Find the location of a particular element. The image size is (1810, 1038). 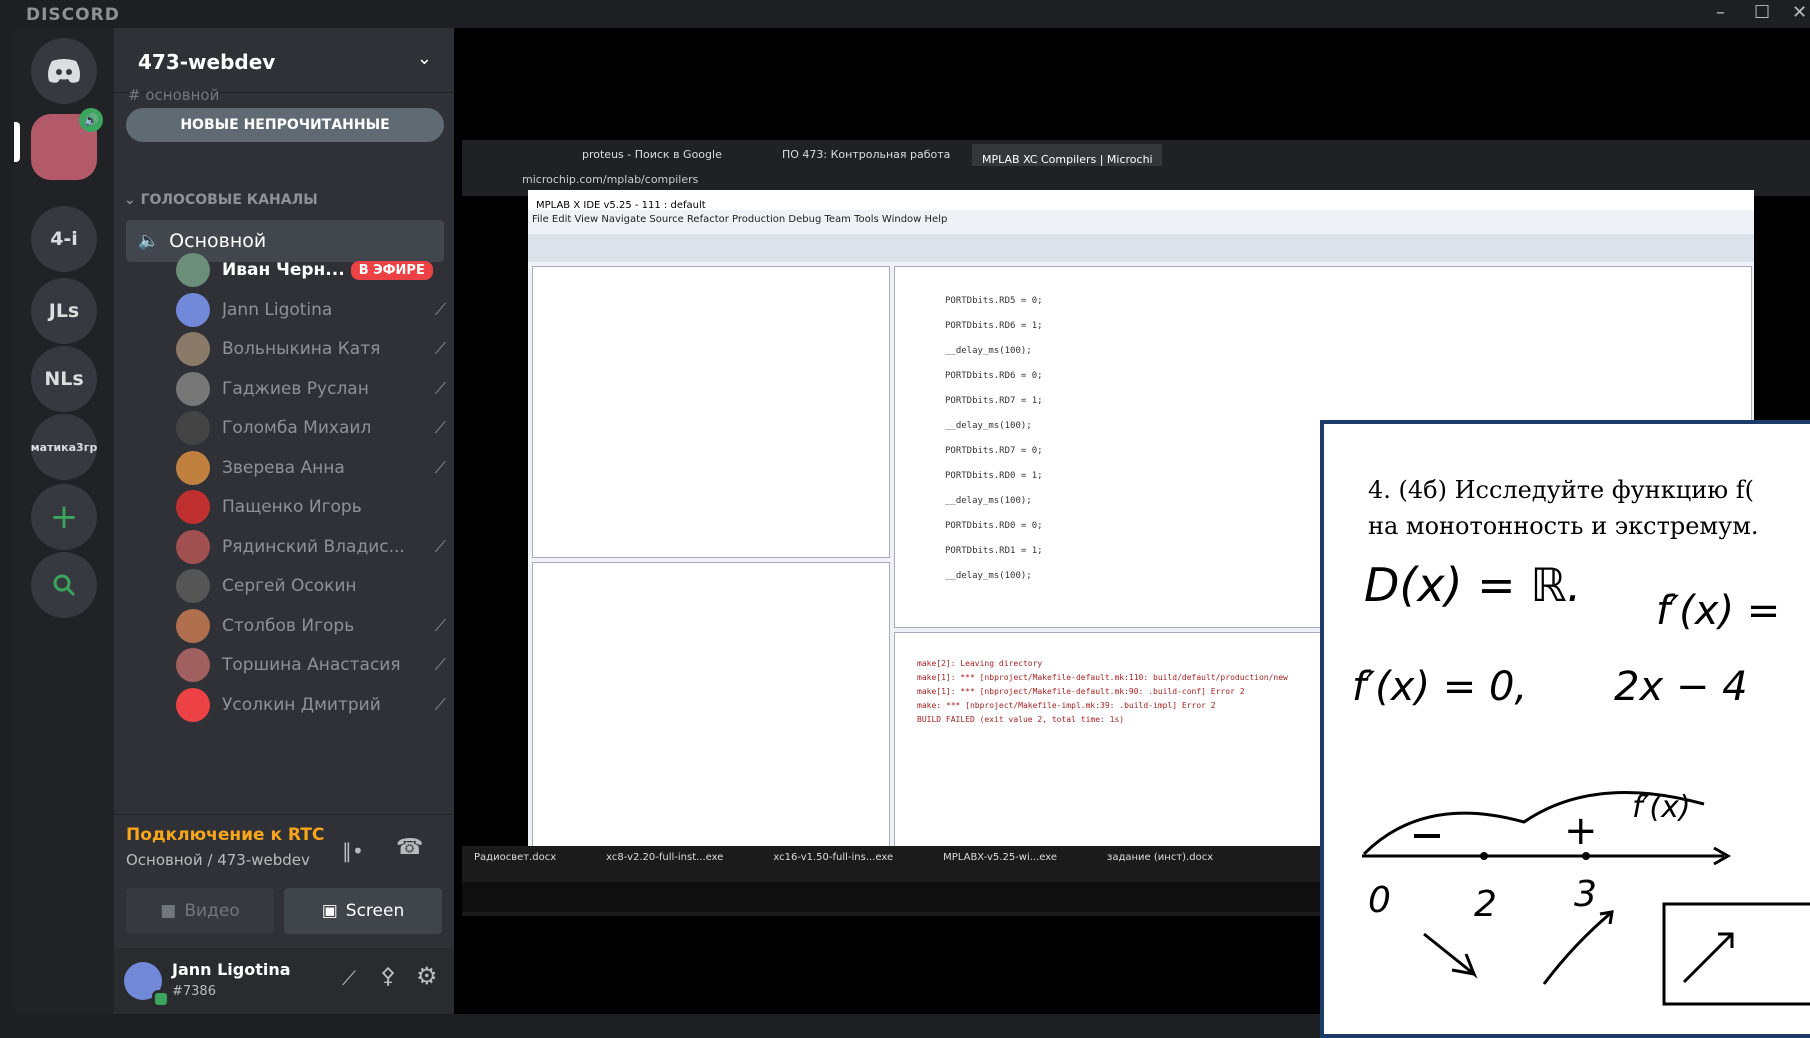

camera-icon: ■ is located at coordinates (168, 911).